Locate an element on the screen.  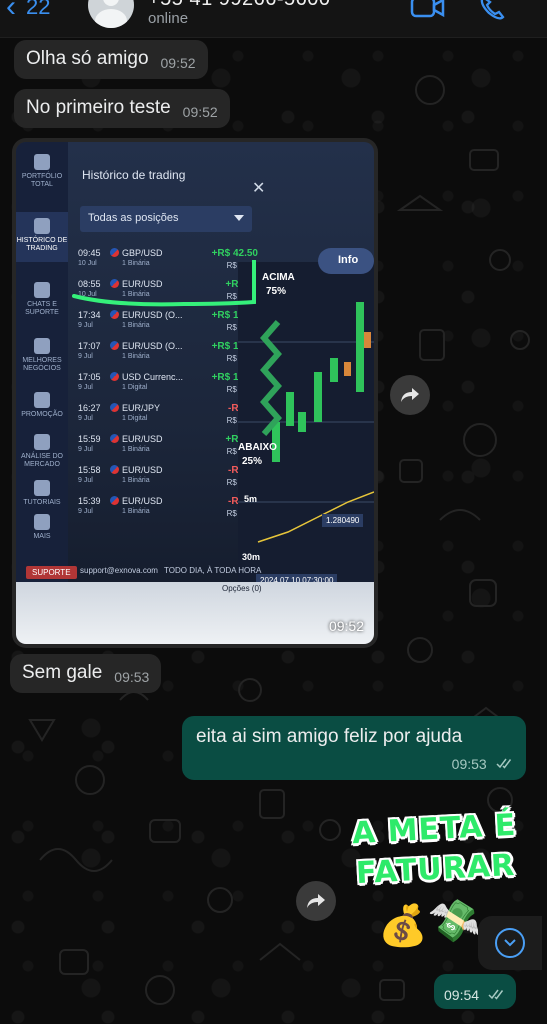
message-text: Sem gale is located at coordinates (62, 672).